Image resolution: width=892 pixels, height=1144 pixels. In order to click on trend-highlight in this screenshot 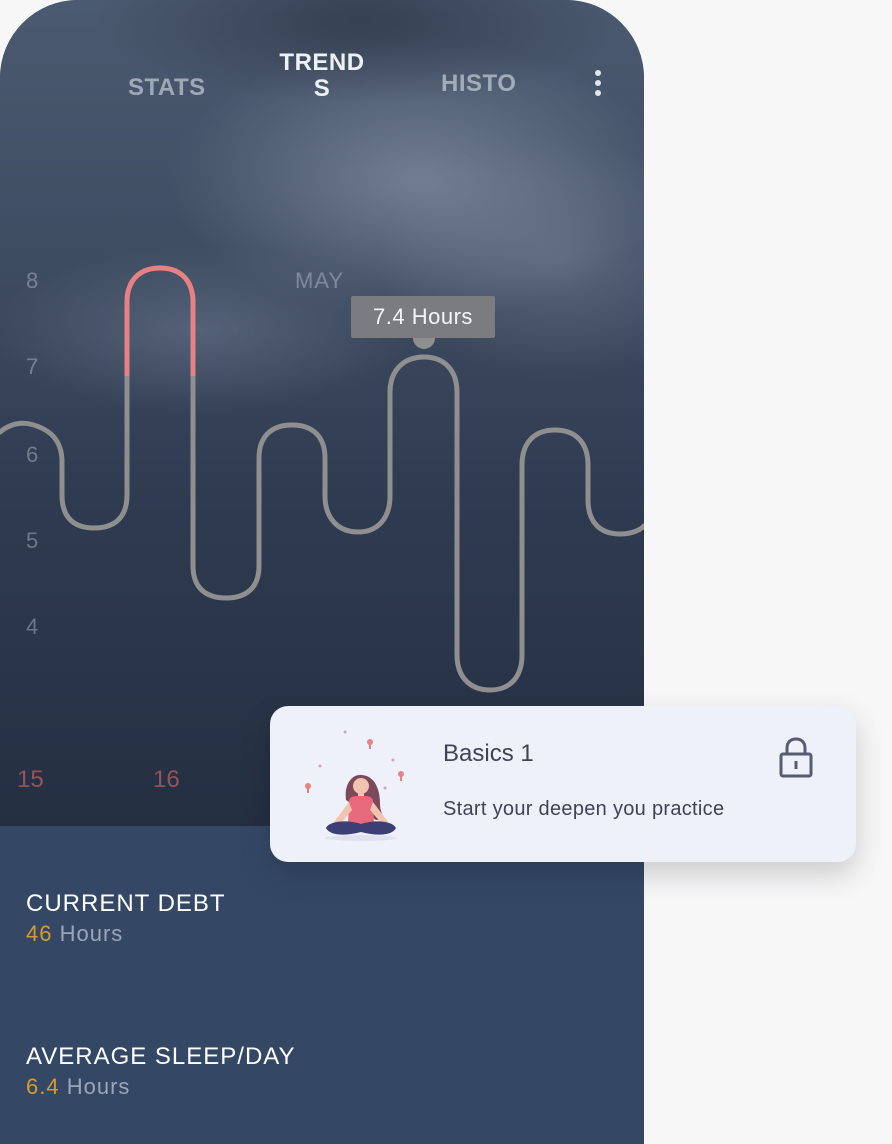, I will do `click(160, 320)`.